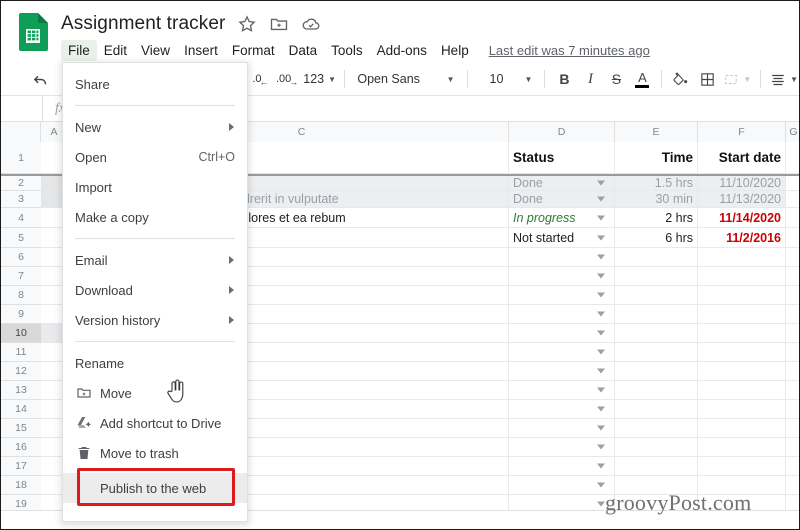  Describe the element at coordinates (656, 257) in the screenshot. I see `cell-e6` at that location.